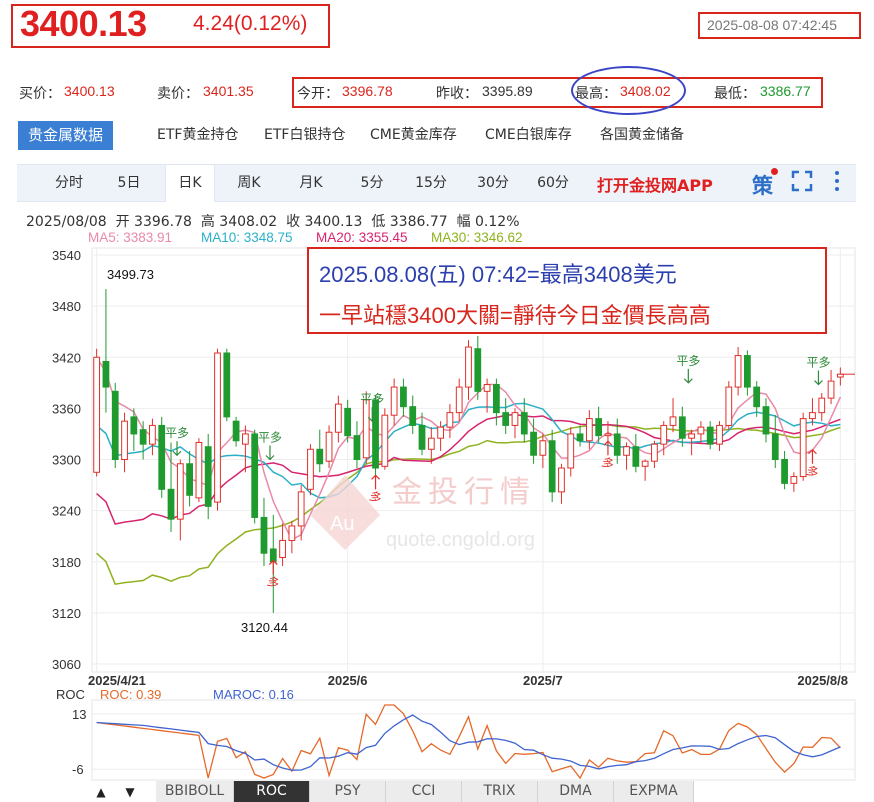  Describe the element at coordinates (264, 627) in the screenshot. I see `min-price-label: 3120.44` at that location.